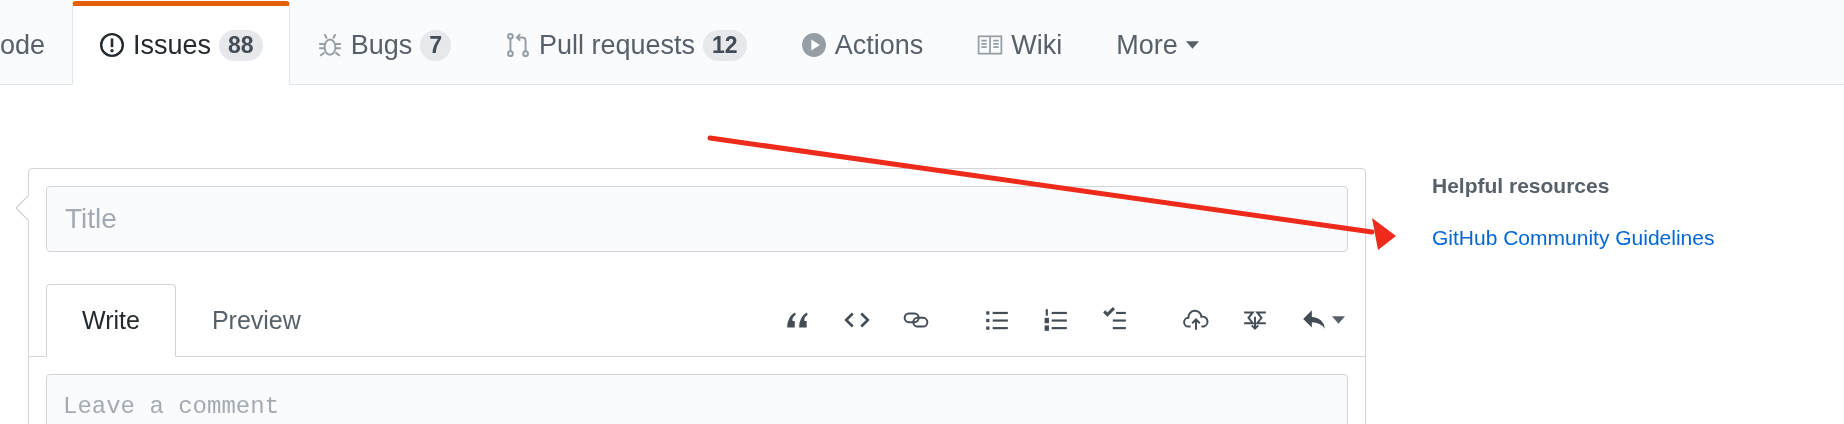  Describe the element at coordinates (329, 45) in the screenshot. I see `bug-icon` at that location.